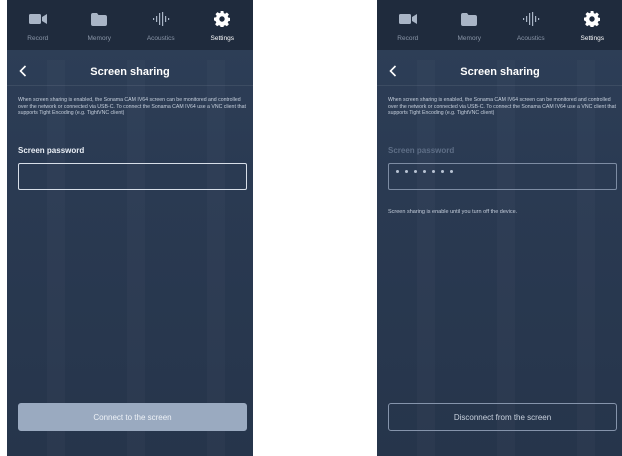  Describe the element at coordinates (502, 417) in the screenshot. I see `disconnect-button: Disconnect from the screen` at that location.